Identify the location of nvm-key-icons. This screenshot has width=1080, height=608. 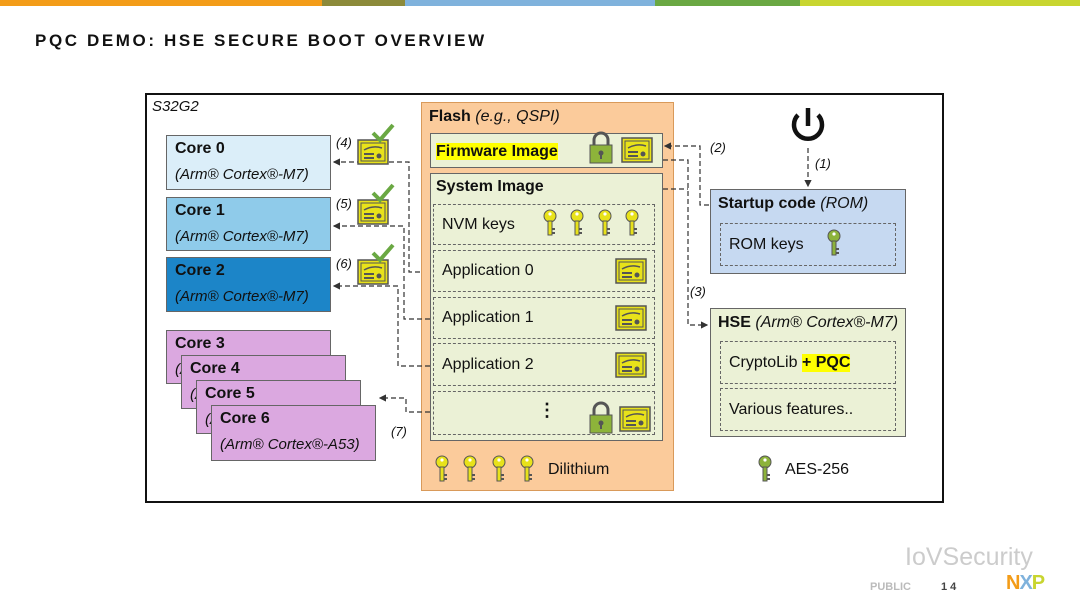
(591, 222).